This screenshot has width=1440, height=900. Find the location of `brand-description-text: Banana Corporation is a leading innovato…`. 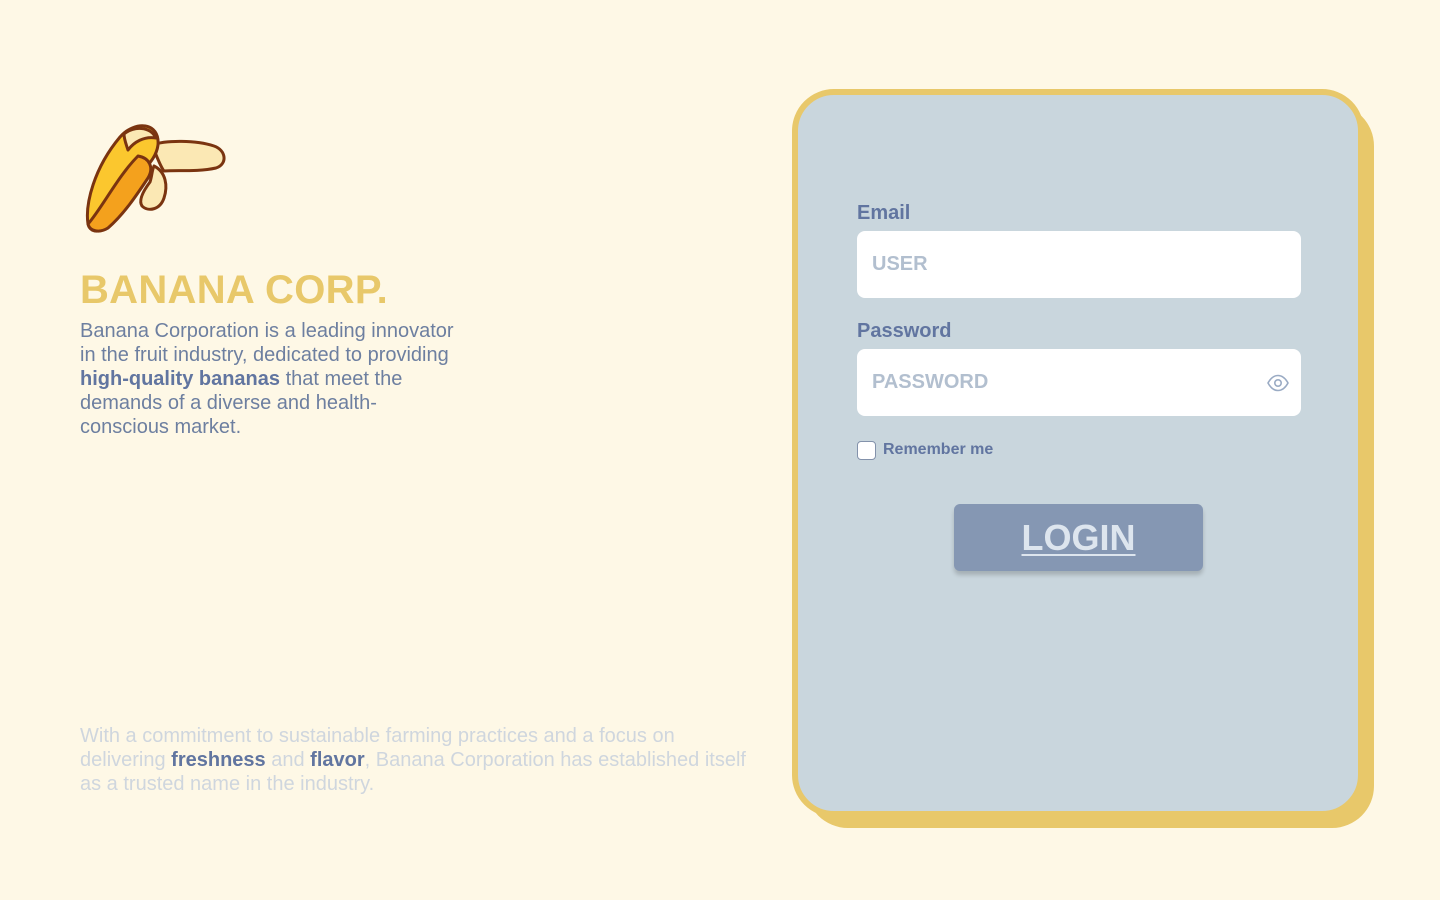

brand-description-text: Banana Corporation is a leading innovato… is located at coordinates (267, 343).